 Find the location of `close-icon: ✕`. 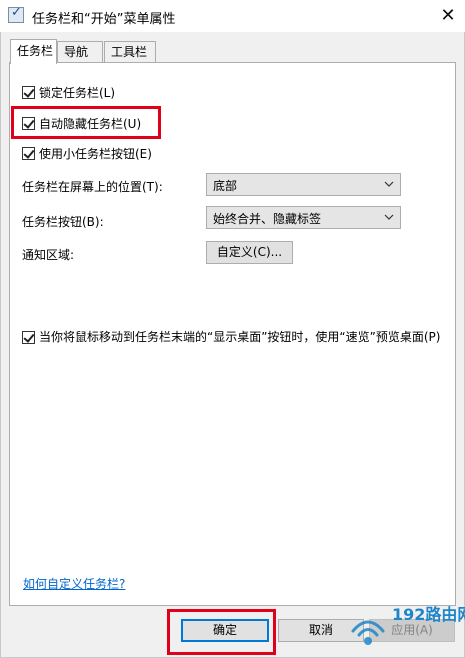

close-icon: ✕ is located at coordinates (448, 15).